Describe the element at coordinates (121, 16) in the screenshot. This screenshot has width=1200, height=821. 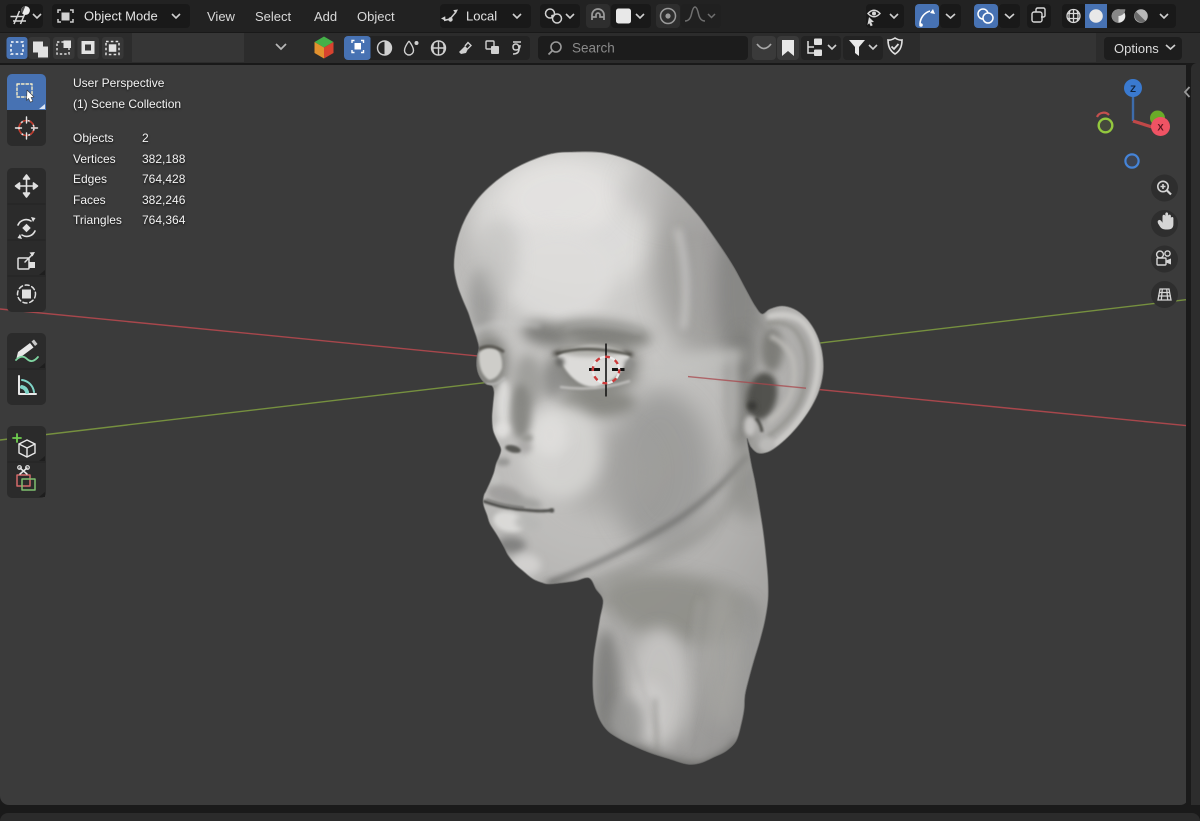
I see `svg-text: Object Mode` at that location.